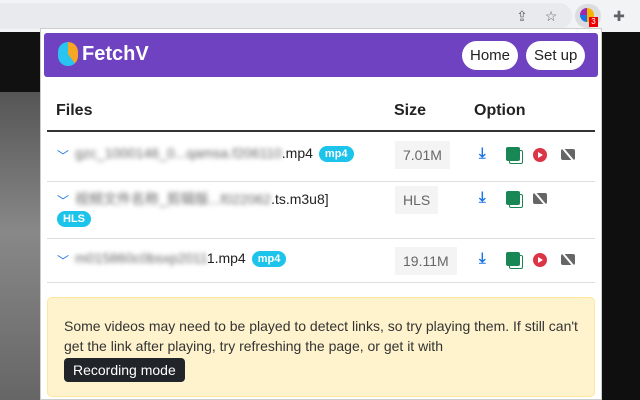  I want to click on file-size: 7.01M, so click(422, 155).